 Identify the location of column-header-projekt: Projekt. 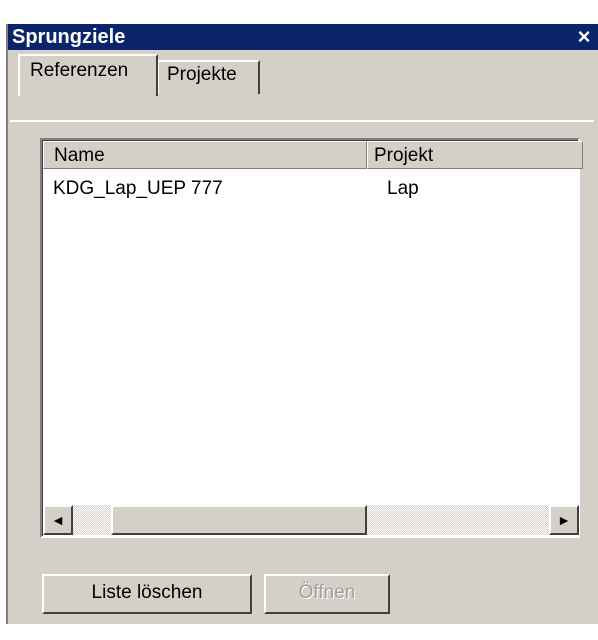
(475, 155).